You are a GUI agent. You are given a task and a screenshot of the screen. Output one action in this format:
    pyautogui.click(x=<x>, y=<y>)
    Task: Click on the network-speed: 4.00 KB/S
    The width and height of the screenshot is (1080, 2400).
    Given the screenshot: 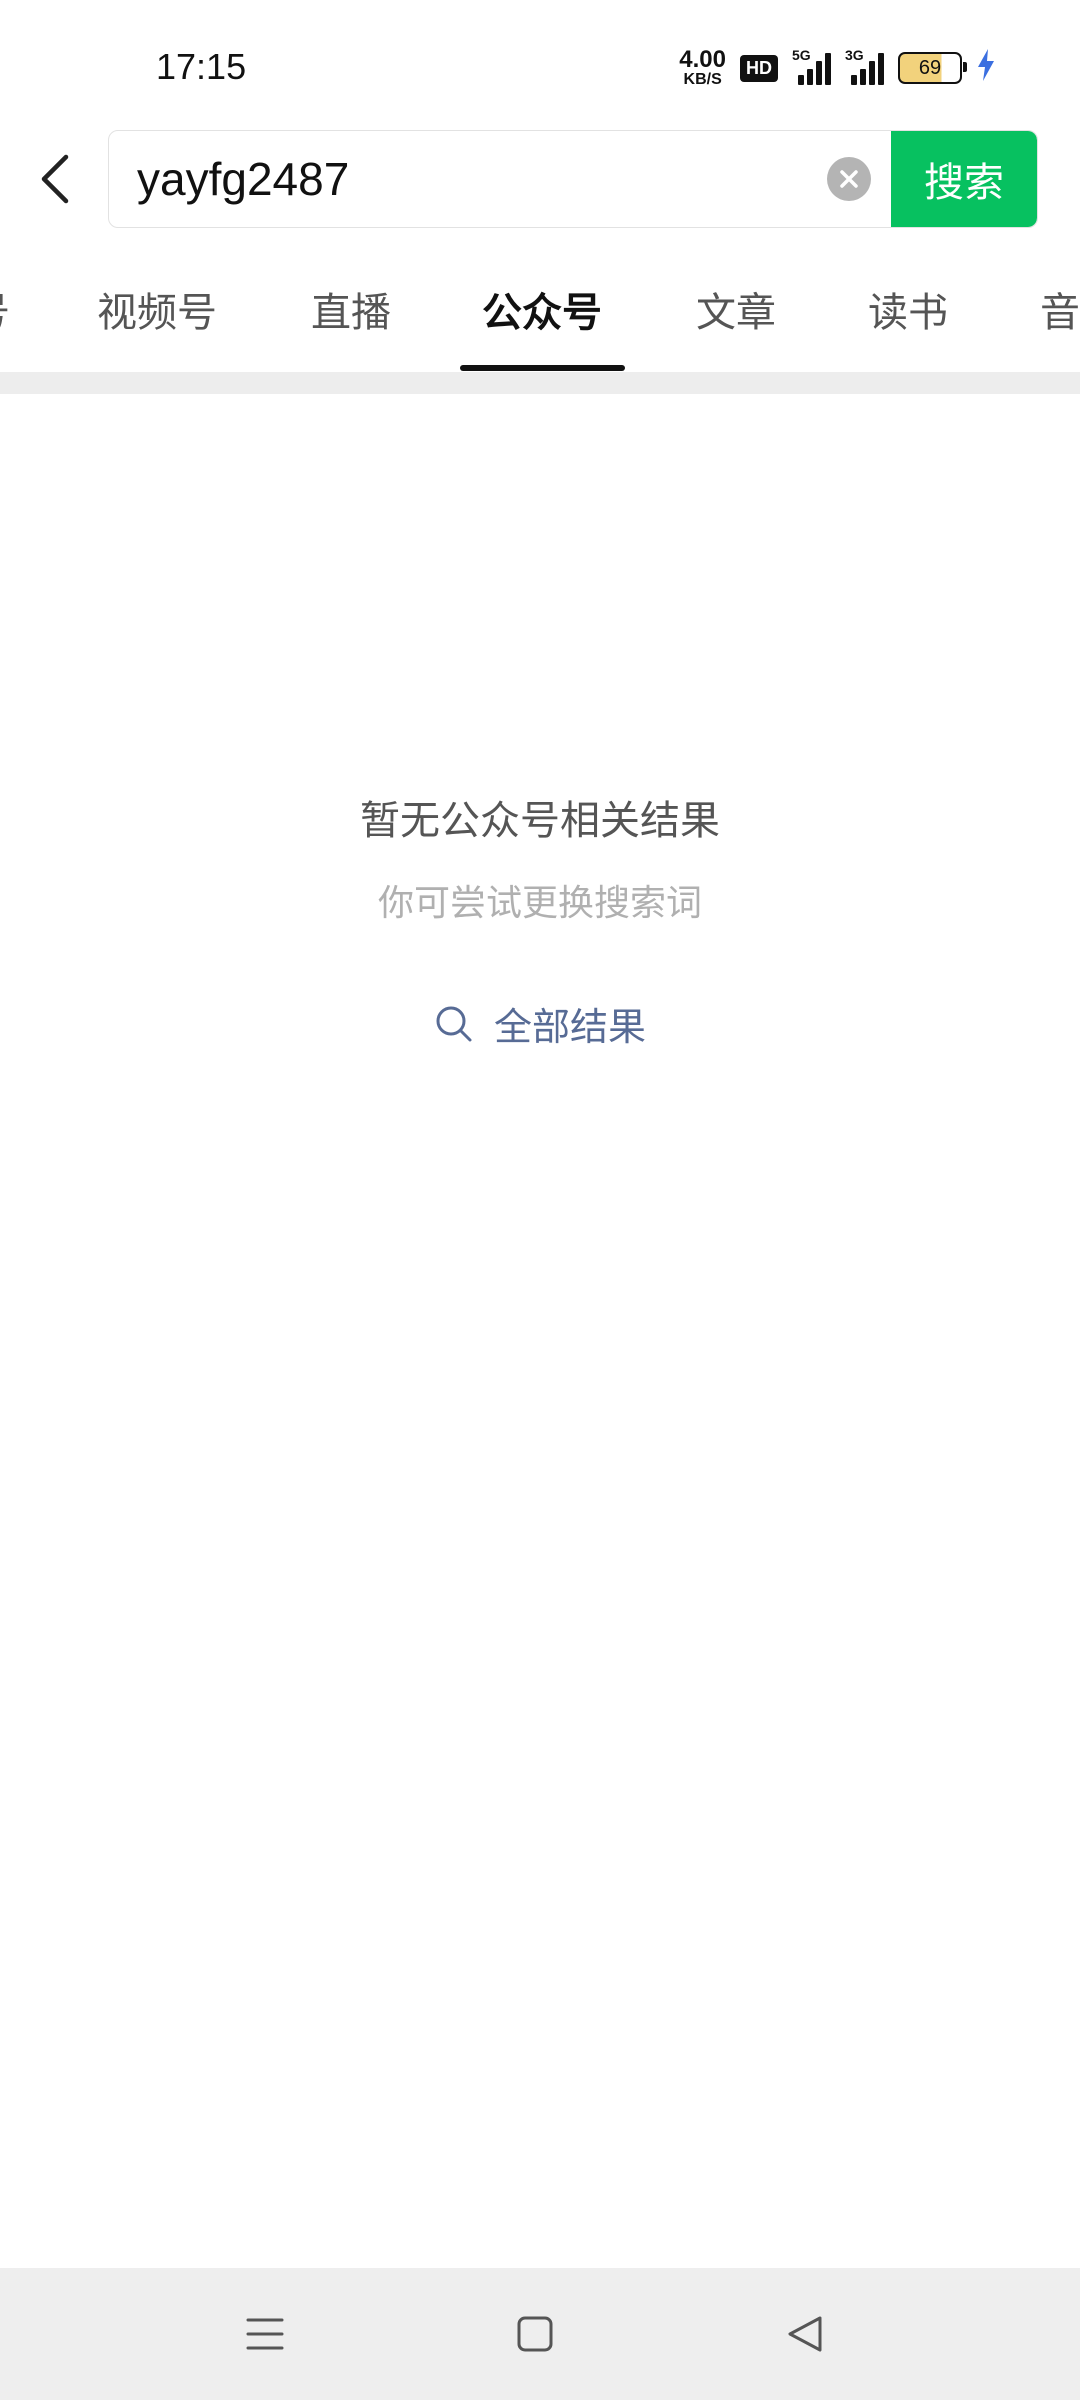 What is the action you would take?
    pyautogui.click(x=702, y=68)
    